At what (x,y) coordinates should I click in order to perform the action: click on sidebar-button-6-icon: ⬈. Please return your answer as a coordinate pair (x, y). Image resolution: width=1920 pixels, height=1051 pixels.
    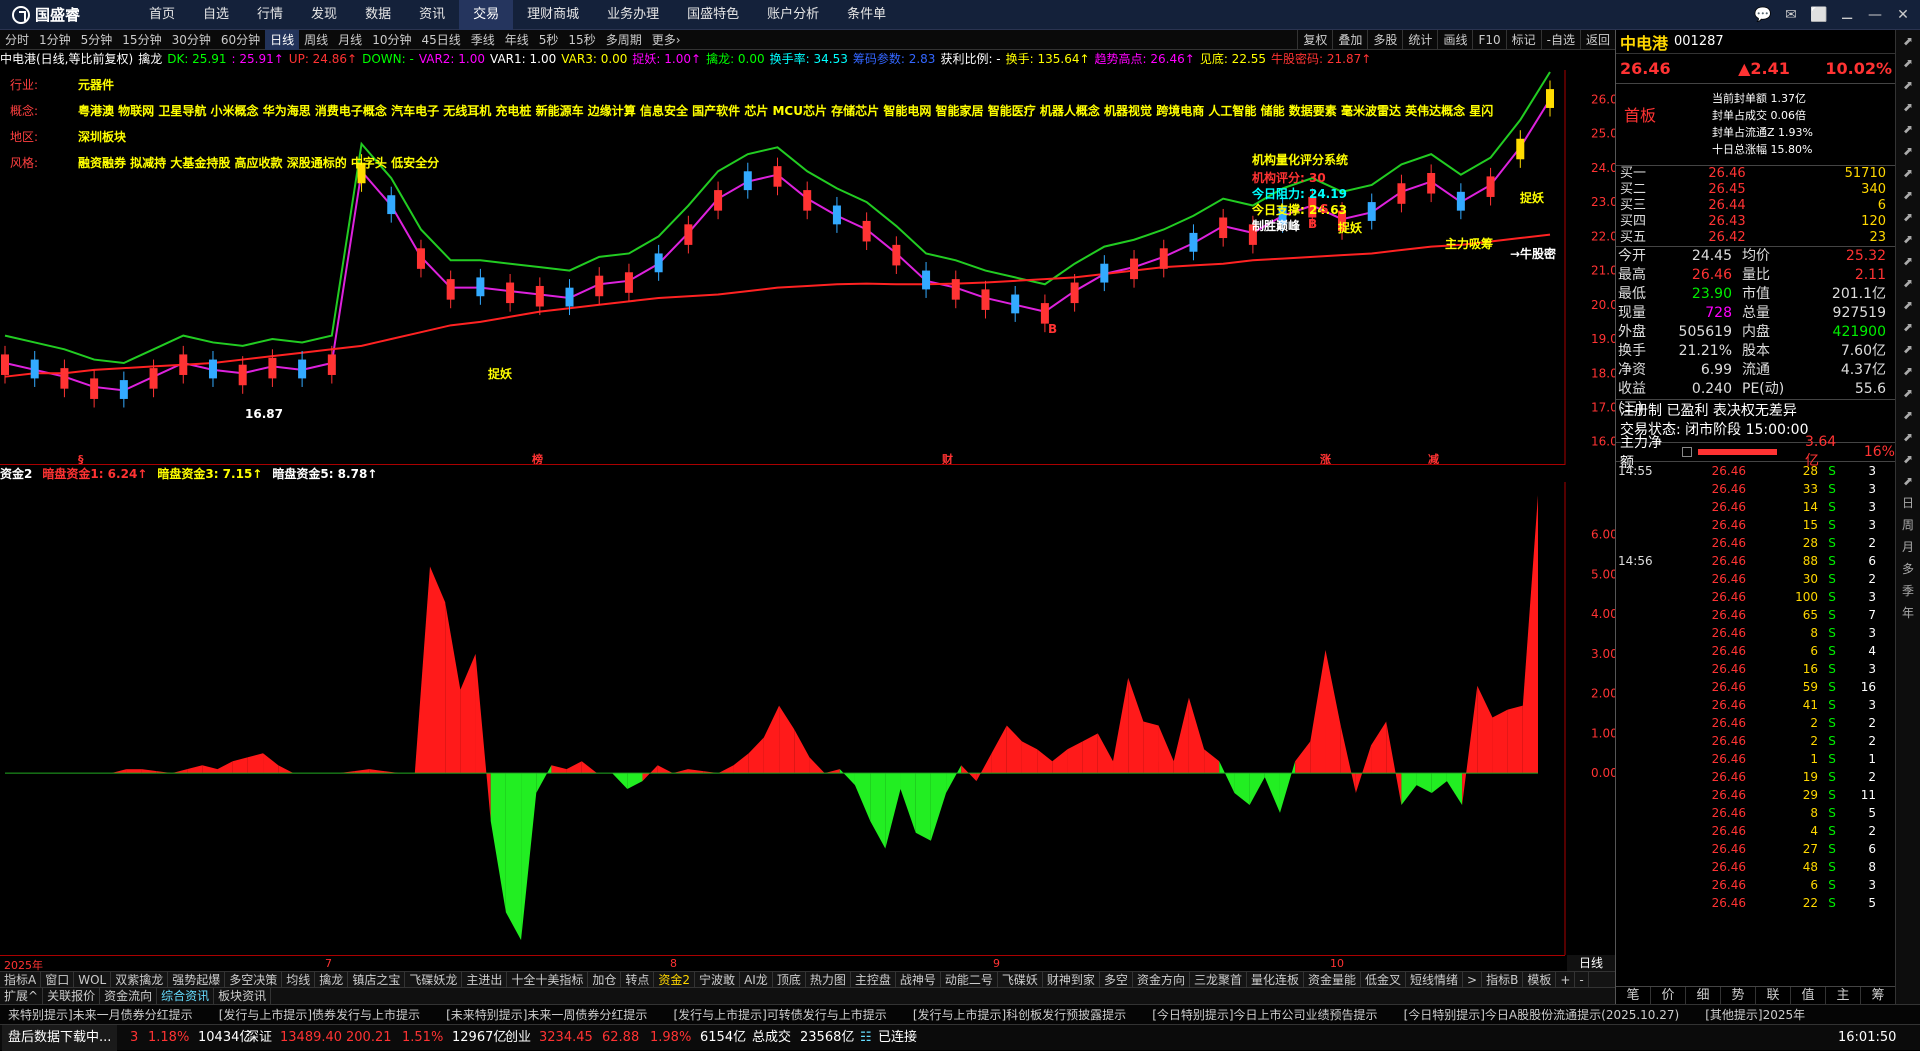
    Looking at the image, I should click on (1908, 173).